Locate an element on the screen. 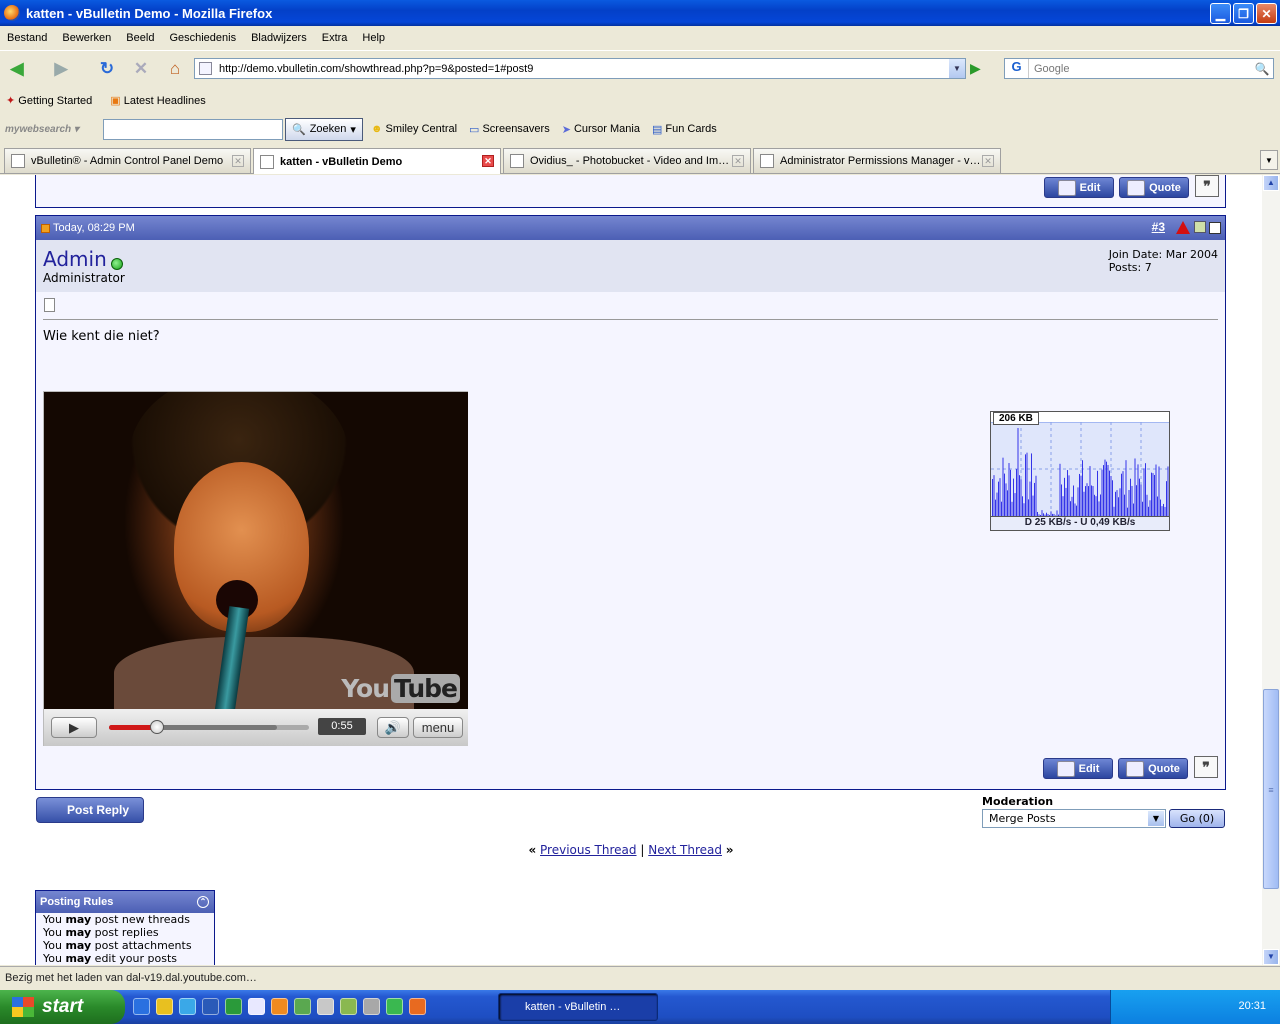  mywebsearch-logo: mywebsearch ▾ is located at coordinates (54, 129).